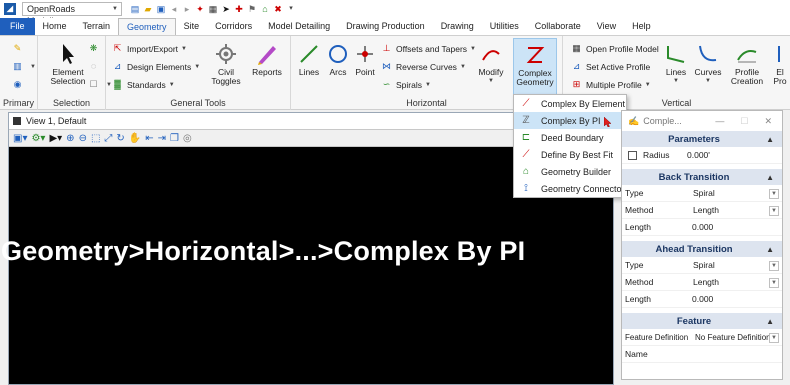  What do you see at coordinates (504, 26) in the screenshot?
I see `tab-utilities: Utilities` at bounding box center [504, 26].